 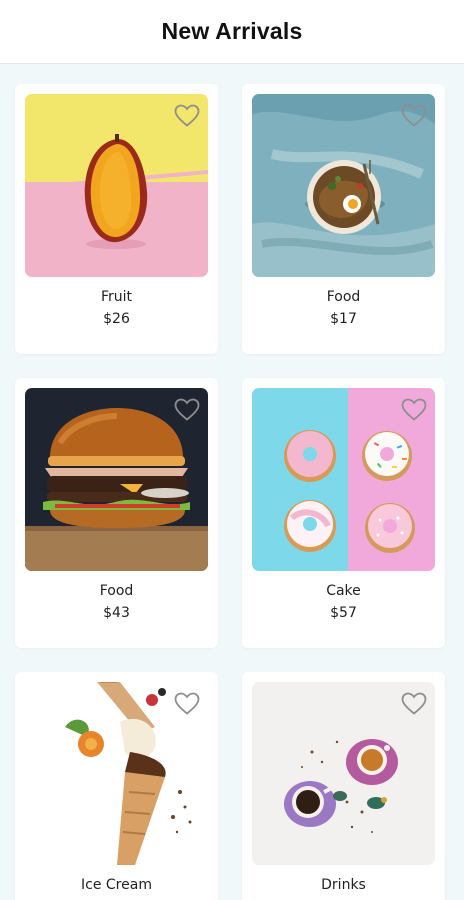 I want to click on product-card-food-burger: Food $43, so click(x=116, y=513).